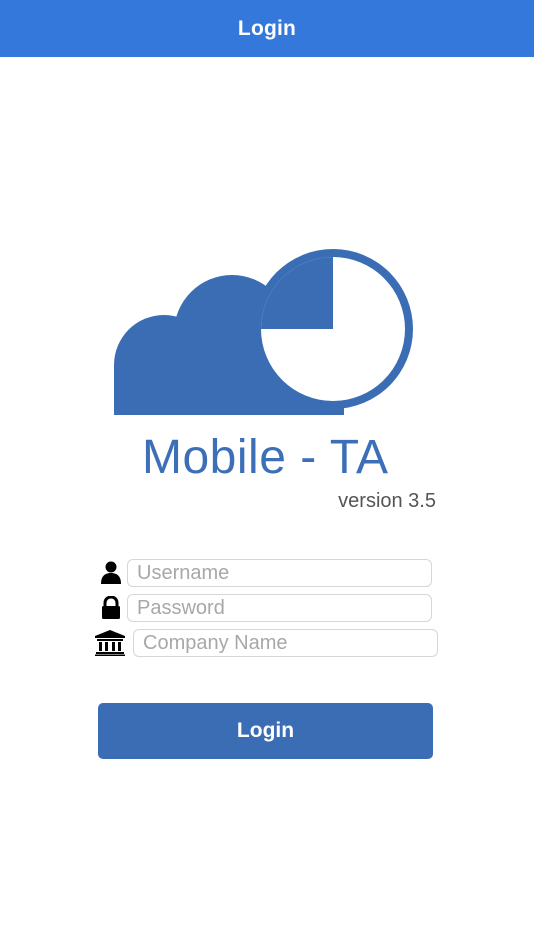  Describe the element at coordinates (285, 643) in the screenshot. I see `company-name-input` at that location.